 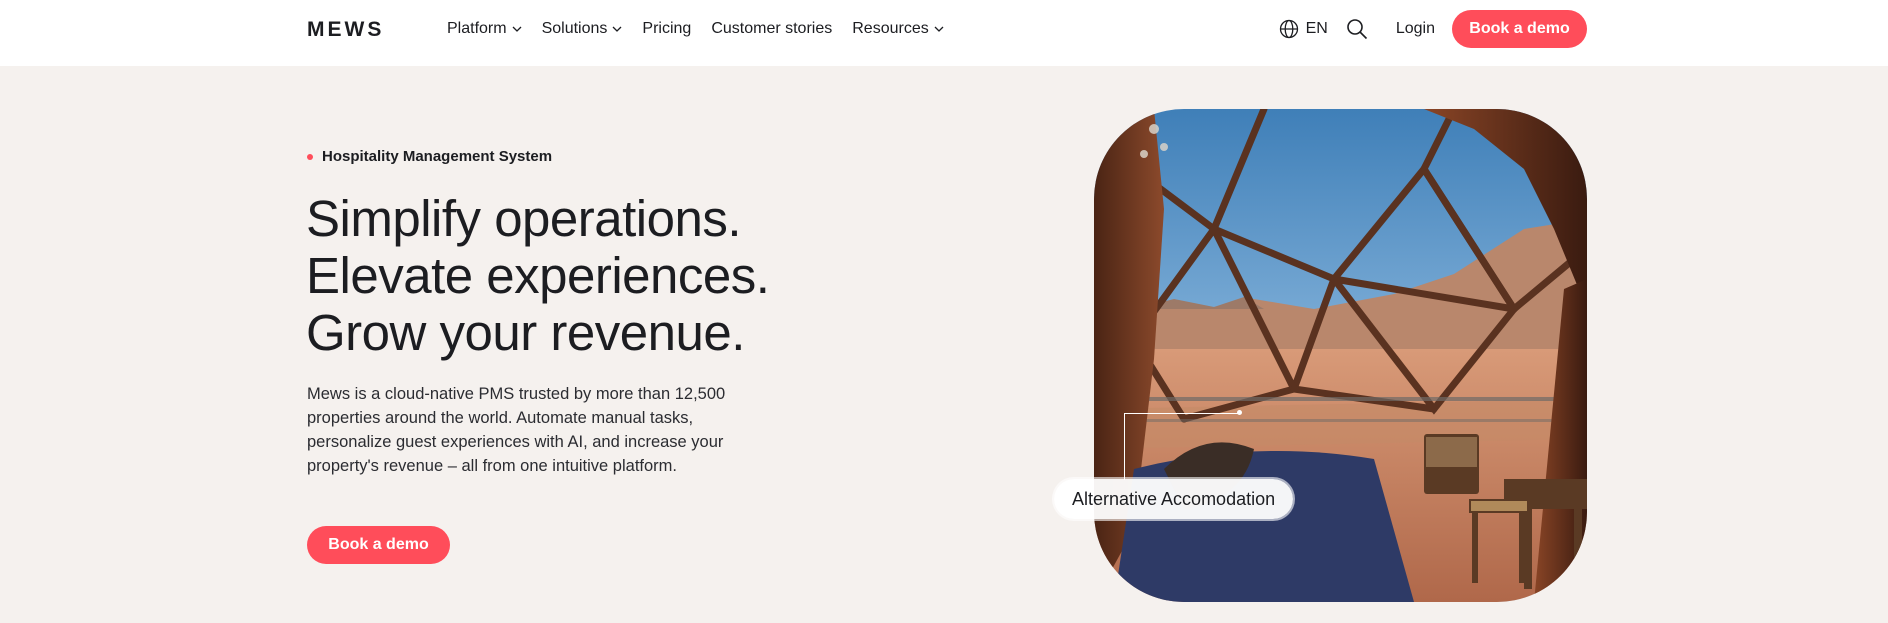 I want to click on eyebrow-text: Hospitality Management System, so click(x=437, y=156).